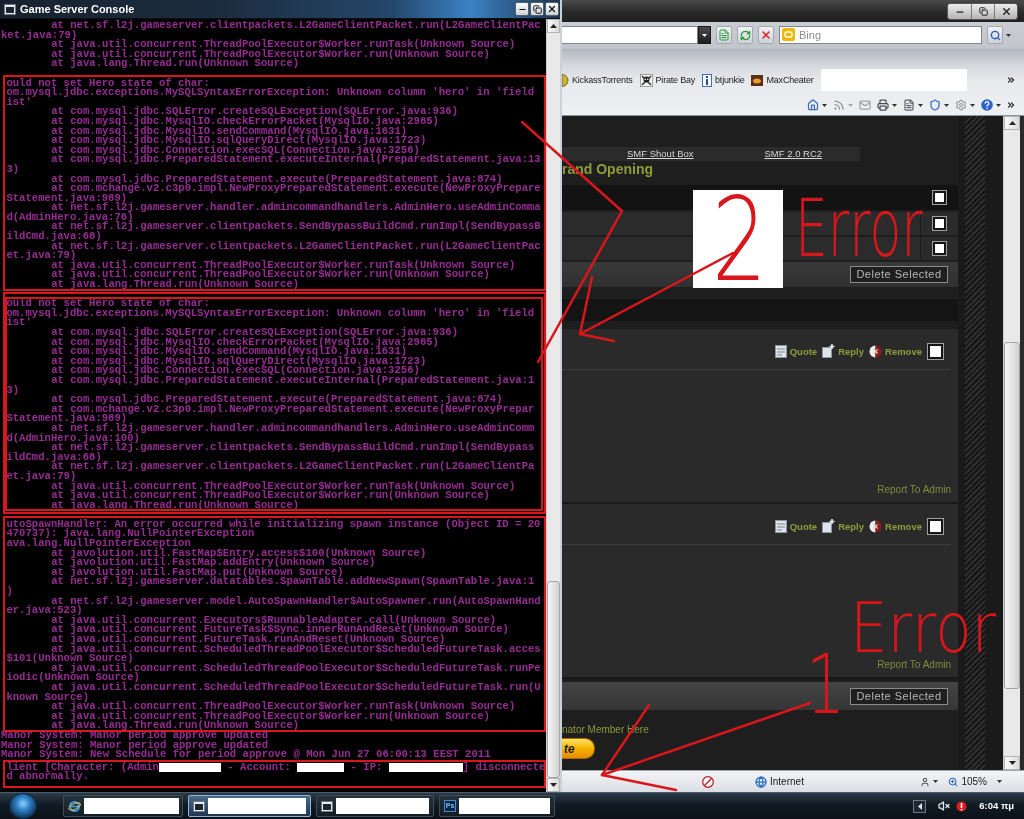  I want to click on console-line: at java.util.concurrent.ThreadPoolExecutor$Worker.run(Unknown Source), so click(270, 496).